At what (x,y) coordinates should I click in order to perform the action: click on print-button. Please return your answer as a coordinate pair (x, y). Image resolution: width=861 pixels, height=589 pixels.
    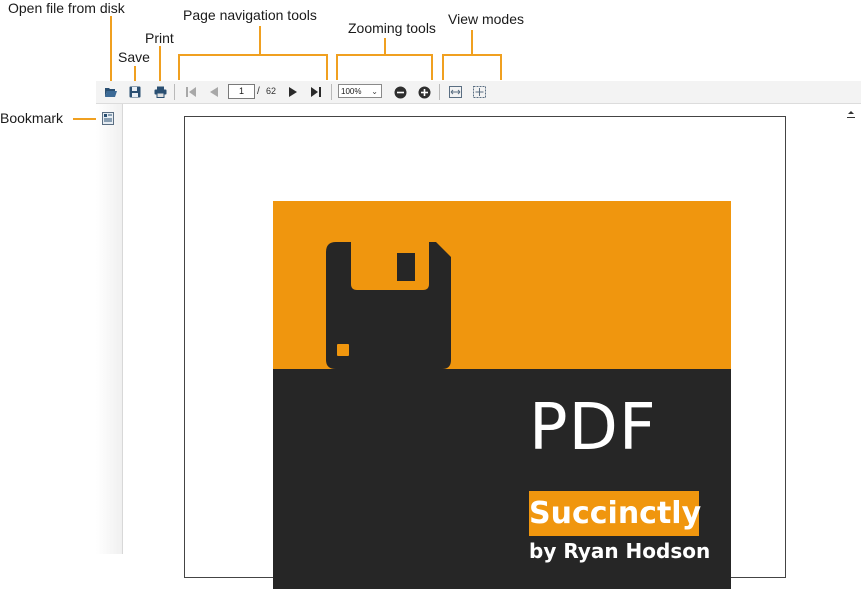
    Looking at the image, I should click on (160, 92).